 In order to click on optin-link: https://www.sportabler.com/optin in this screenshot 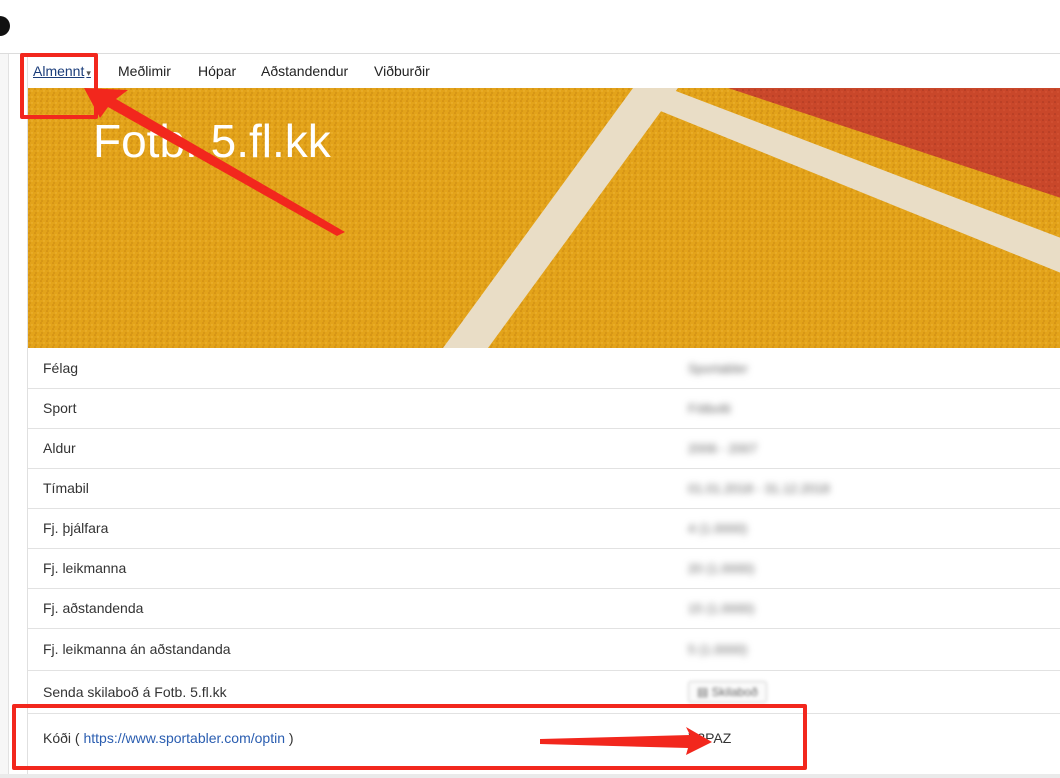, I will do `click(184, 738)`.